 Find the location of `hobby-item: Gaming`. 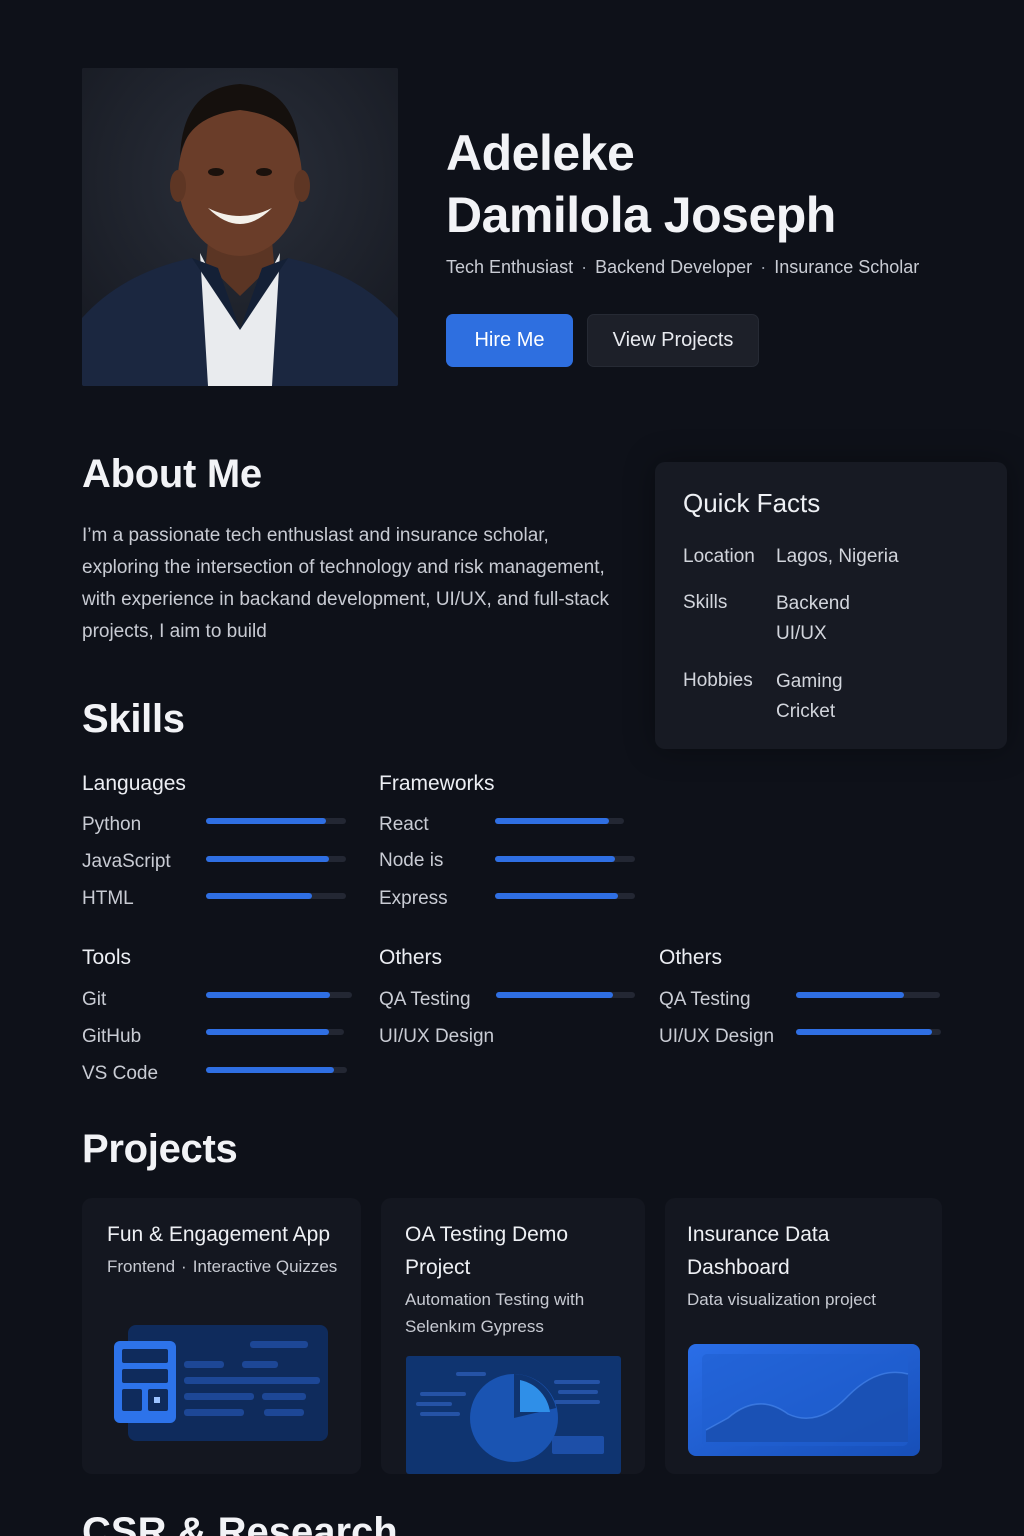

hobby-item: Gaming is located at coordinates (809, 681).